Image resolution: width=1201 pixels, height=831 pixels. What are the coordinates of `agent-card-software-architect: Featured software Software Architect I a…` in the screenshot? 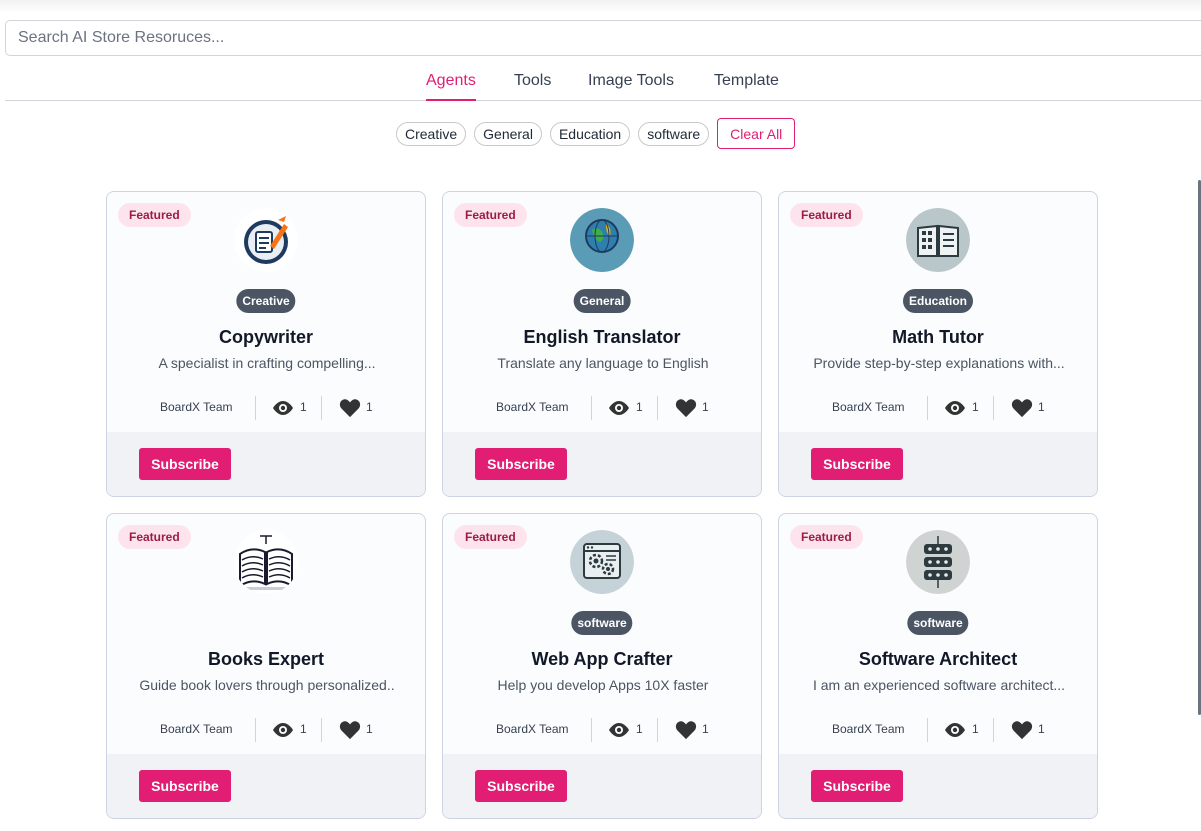 It's located at (938, 666).